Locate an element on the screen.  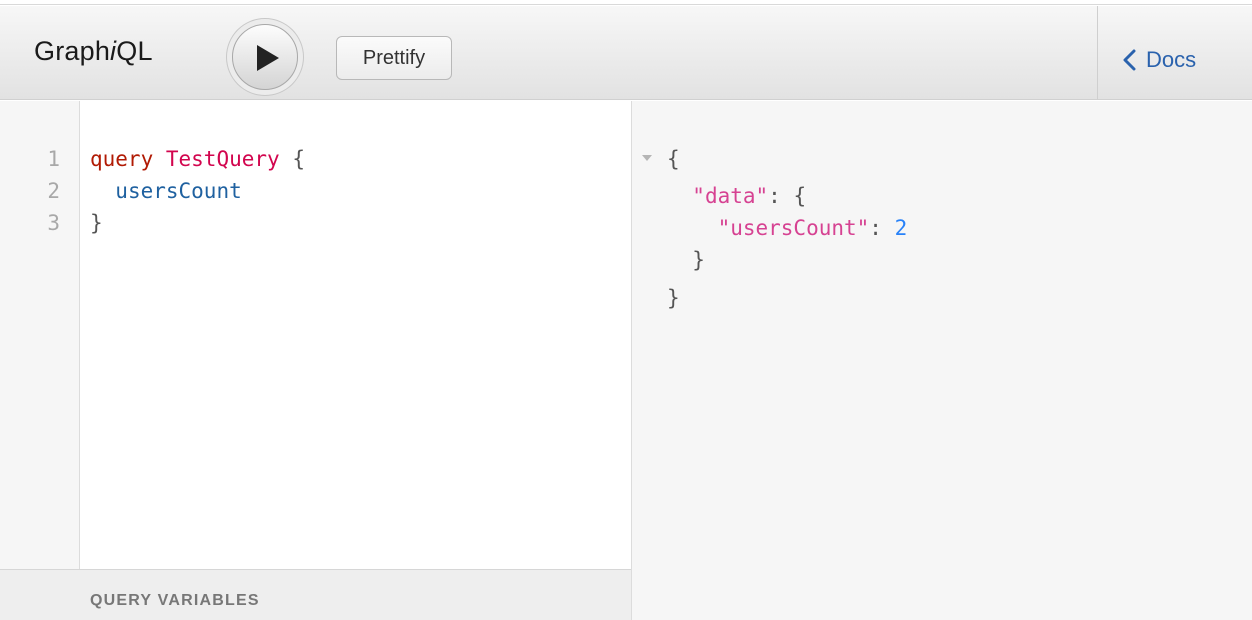
docs-divider is located at coordinates (1097, 53).